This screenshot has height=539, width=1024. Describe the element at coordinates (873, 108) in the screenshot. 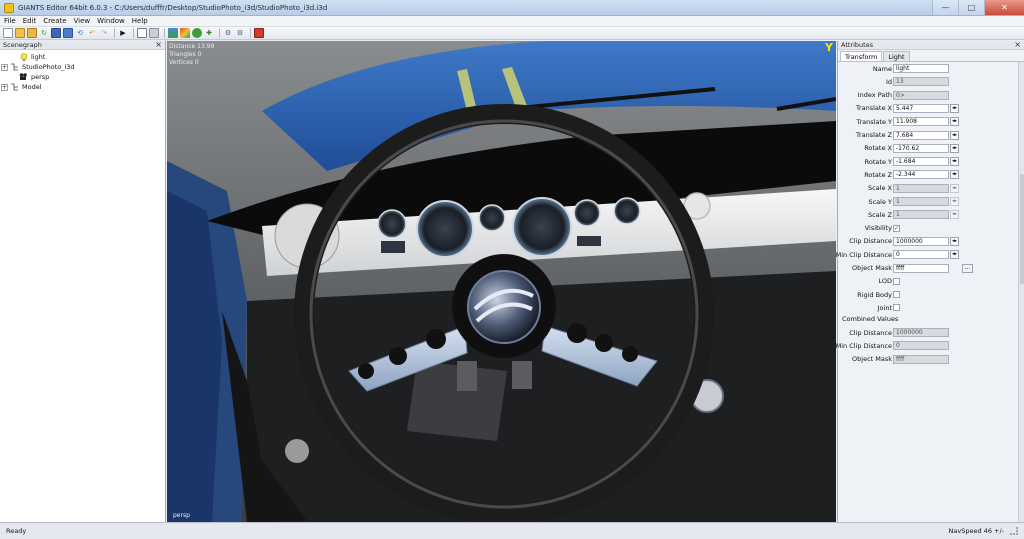

I see `attr-label: Translate X` at that location.